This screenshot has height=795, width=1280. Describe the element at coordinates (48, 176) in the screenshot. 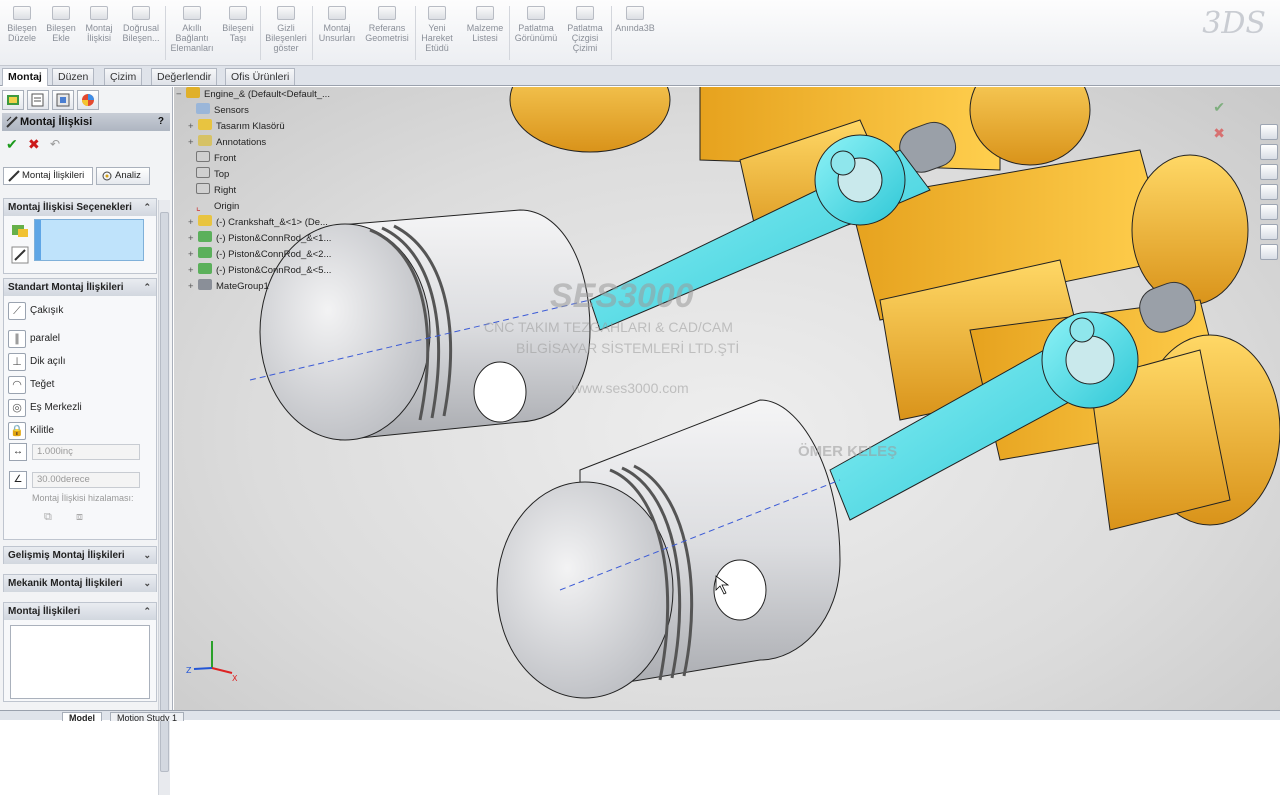

I see `tab-mates: Montaj İlişkileri` at that location.